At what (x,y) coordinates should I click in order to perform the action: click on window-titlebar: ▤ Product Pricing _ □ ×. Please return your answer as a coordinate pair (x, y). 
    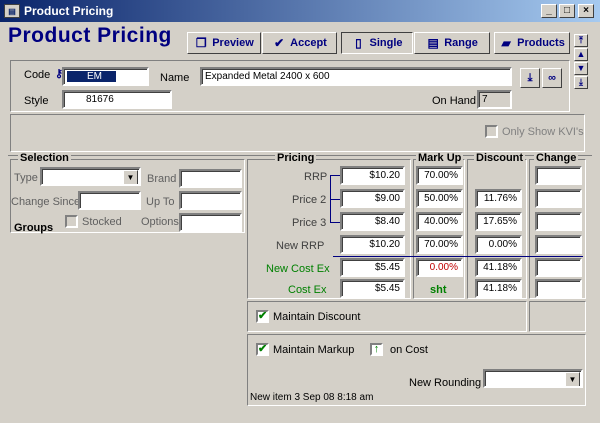
    Looking at the image, I should click on (300, 11).